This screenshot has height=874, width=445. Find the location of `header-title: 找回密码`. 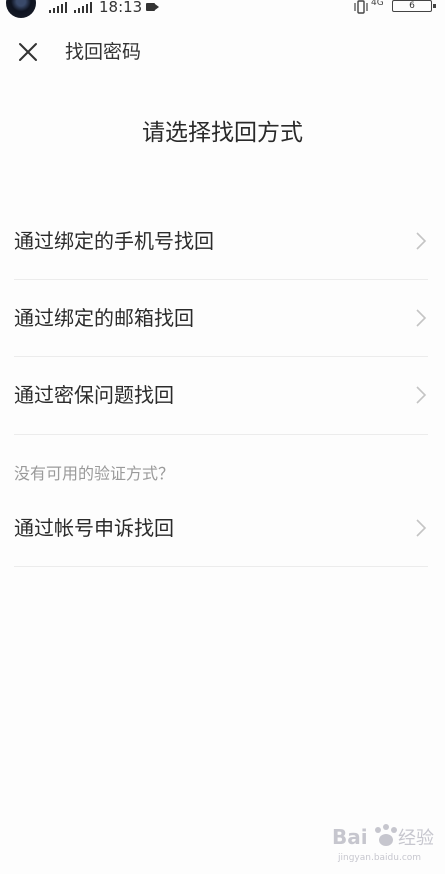

header-title: 找回密码 is located at coordinates (103, 52).